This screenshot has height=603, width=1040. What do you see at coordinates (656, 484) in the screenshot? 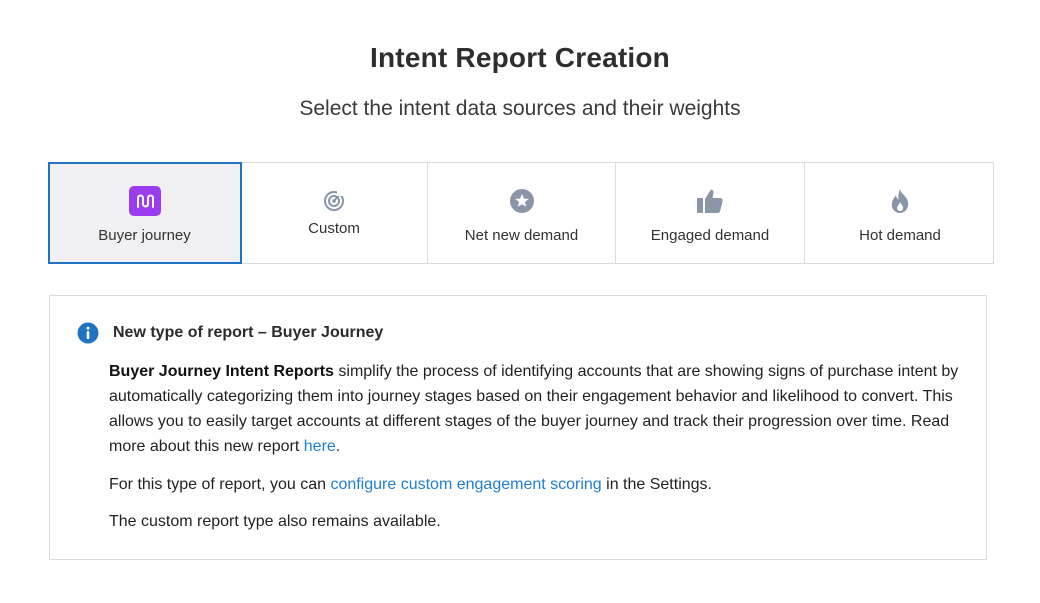
I see `info-text: in the Settings.` at bounding box center [656, 484].